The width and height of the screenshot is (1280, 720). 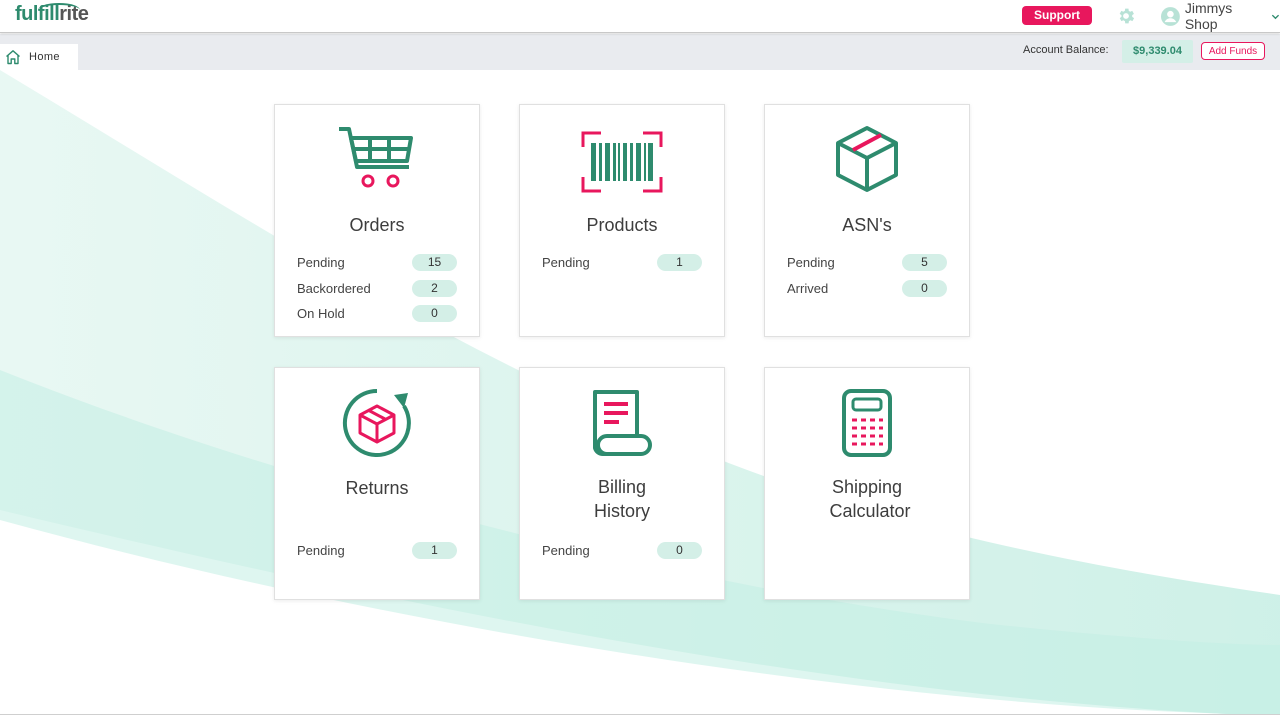 I want to click on gear-icon, so click(x=1126, y=16).